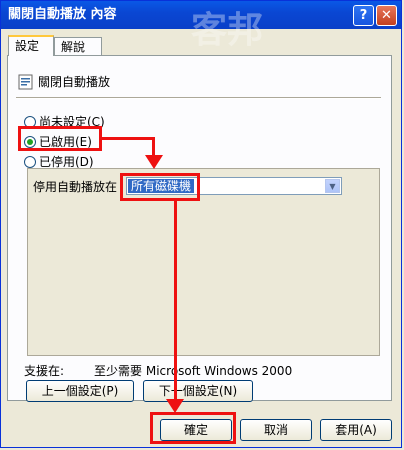  What do you see at coordinates (31, 45) in the screenshot?
I see `tab-settings: 設定` at bounding box center [31, 45].